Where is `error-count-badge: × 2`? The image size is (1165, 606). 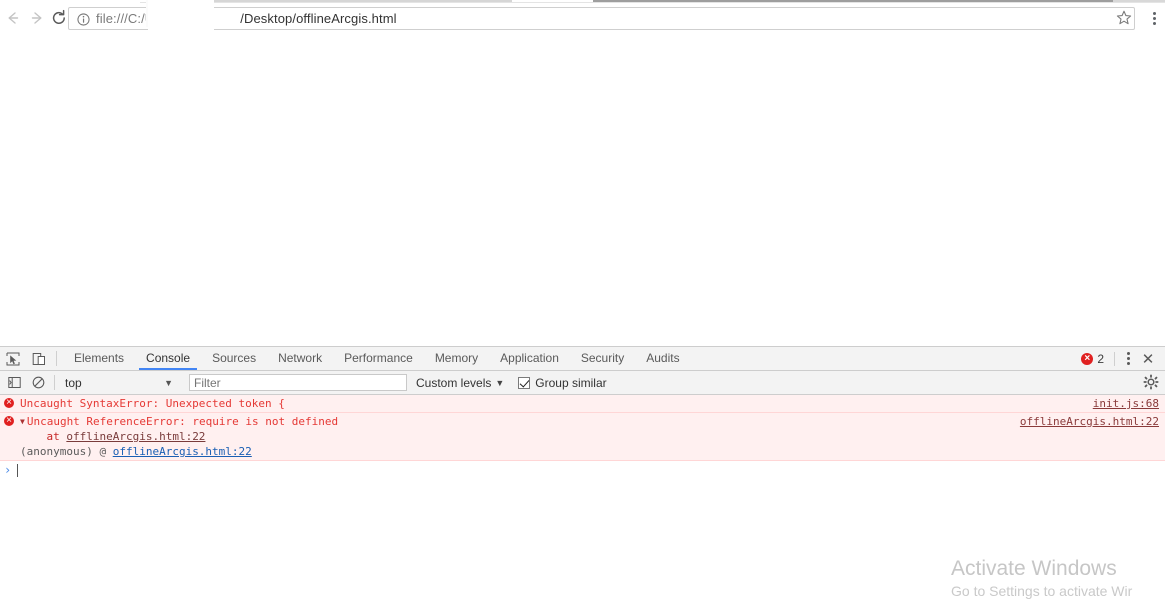 error-count-badge: × 2 is located at coordinates (1092, 359).